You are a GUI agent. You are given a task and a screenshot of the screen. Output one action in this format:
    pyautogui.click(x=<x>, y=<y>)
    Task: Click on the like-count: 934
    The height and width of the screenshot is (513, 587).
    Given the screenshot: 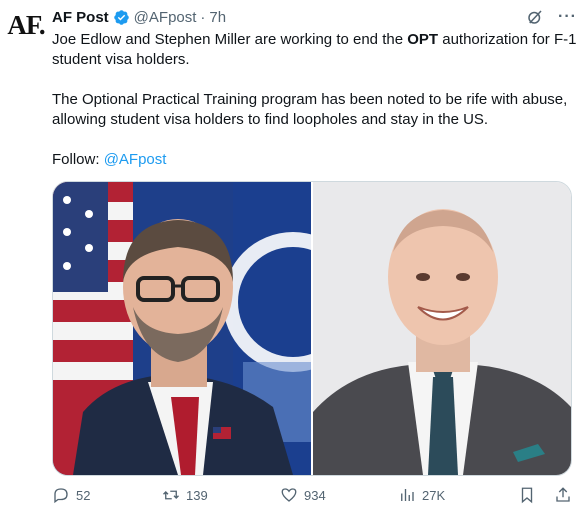 What is the action you would take?
    pyautogui.click(x=315, y=495)
    